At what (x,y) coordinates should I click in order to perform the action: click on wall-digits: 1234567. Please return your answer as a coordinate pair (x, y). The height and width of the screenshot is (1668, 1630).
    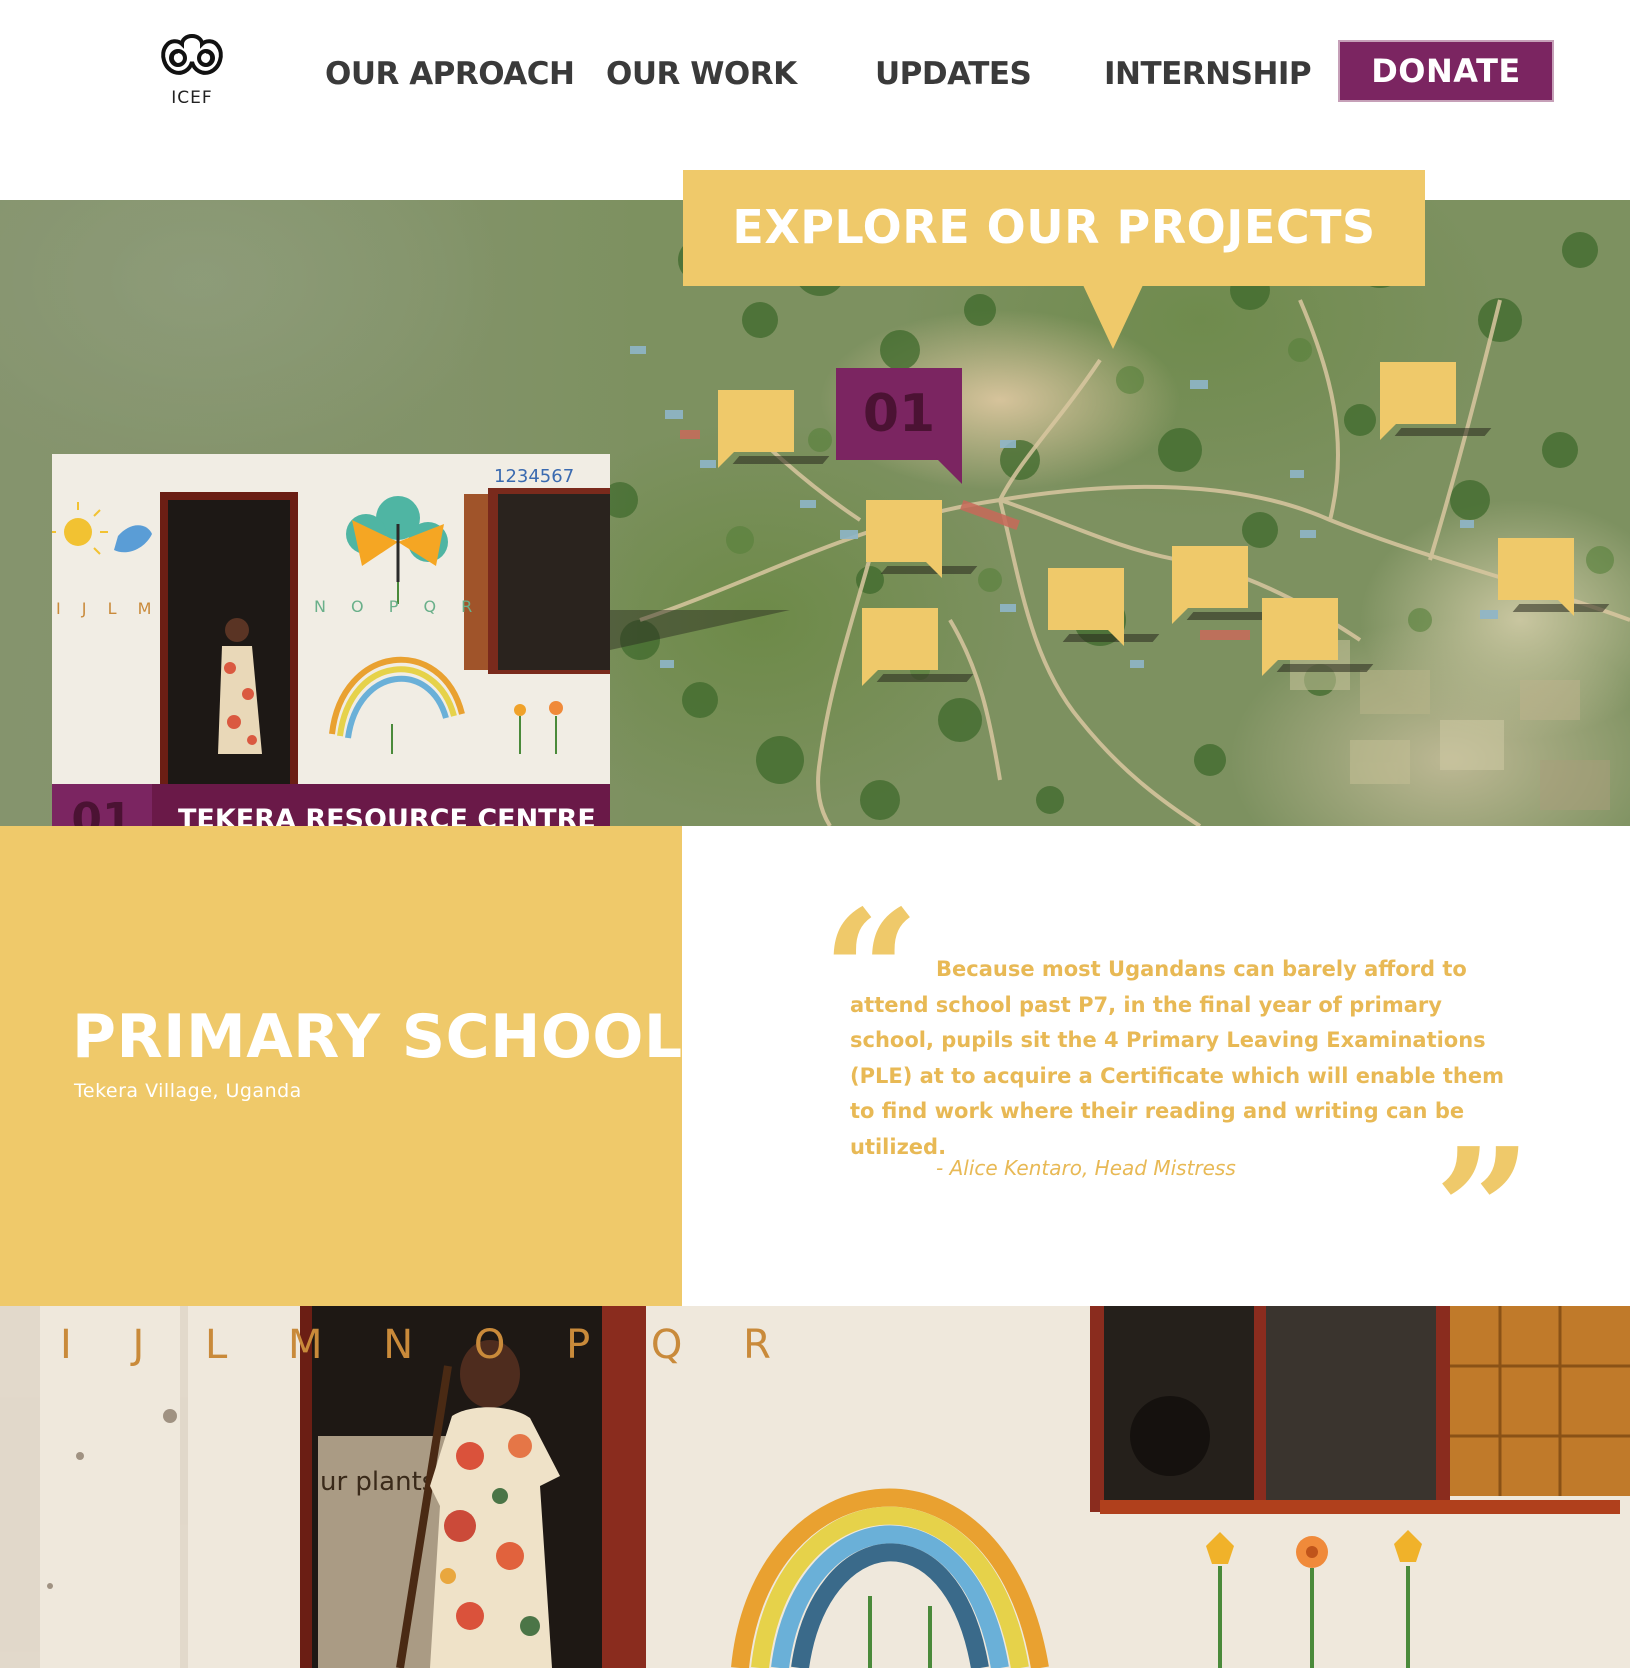
    Looking at the image, I should click on (534, 476).